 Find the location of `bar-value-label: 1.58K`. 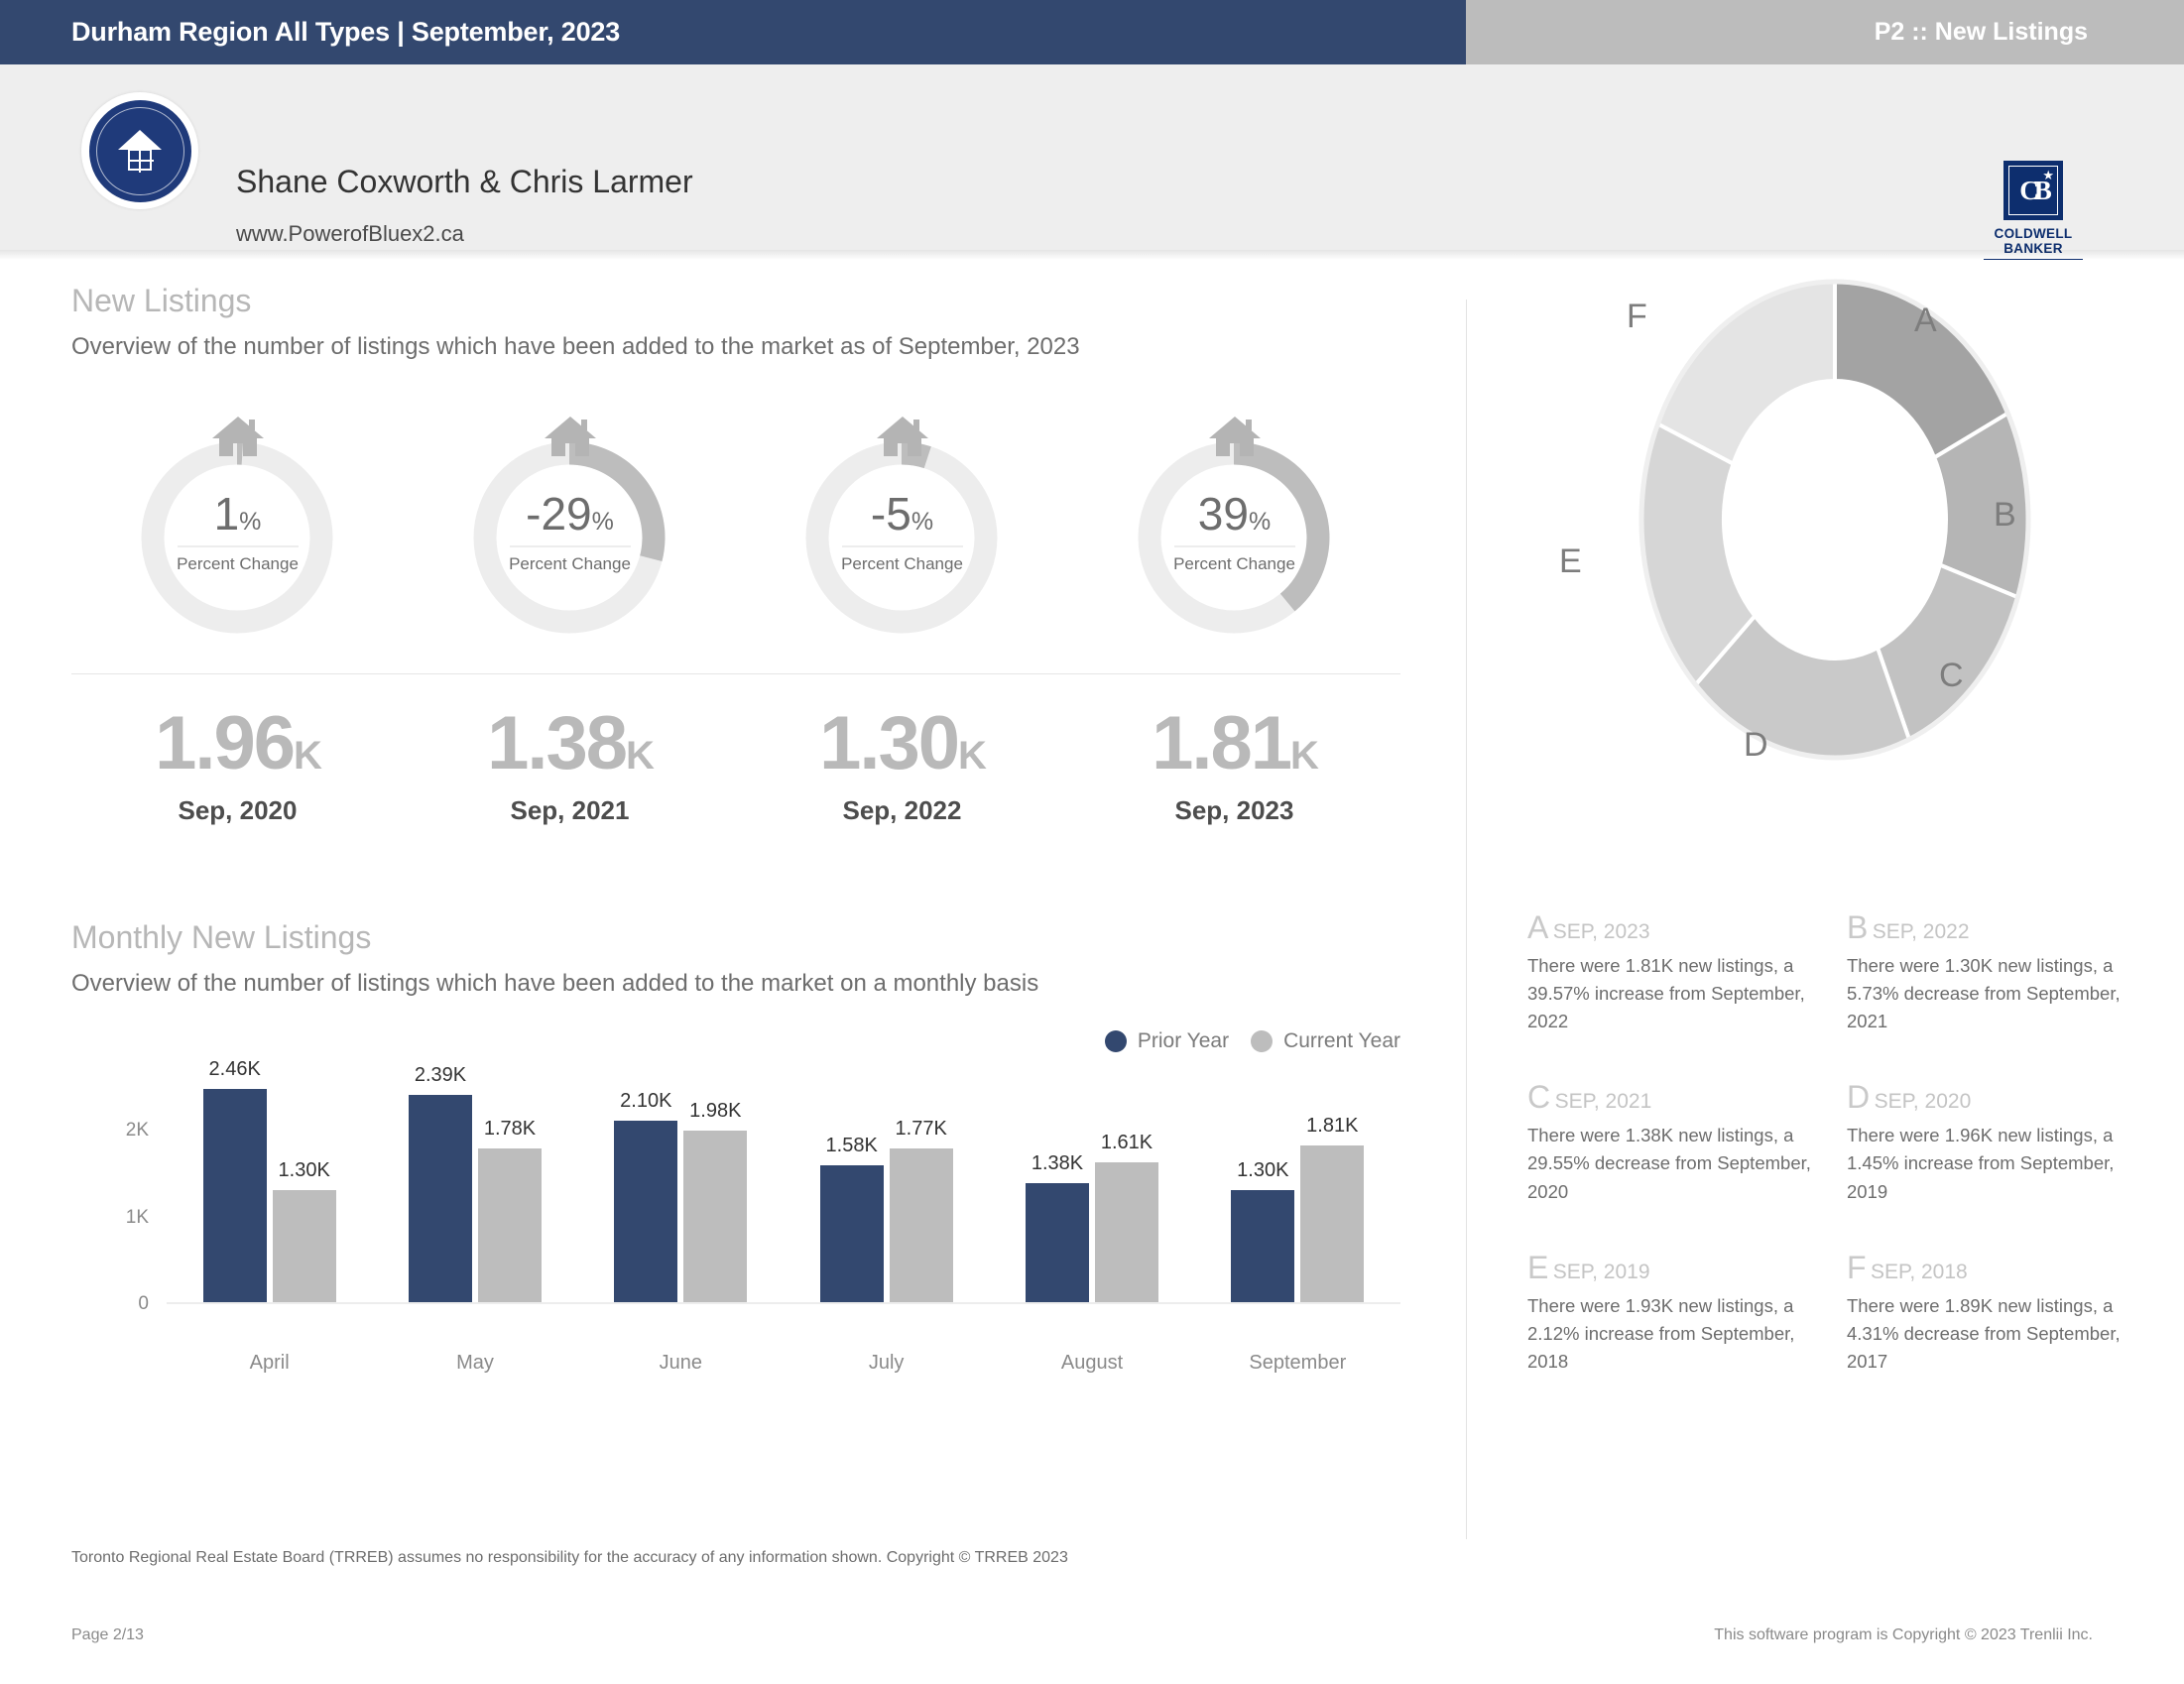

bar-value-label: 1.58K is located at coordinates (851, 1146).